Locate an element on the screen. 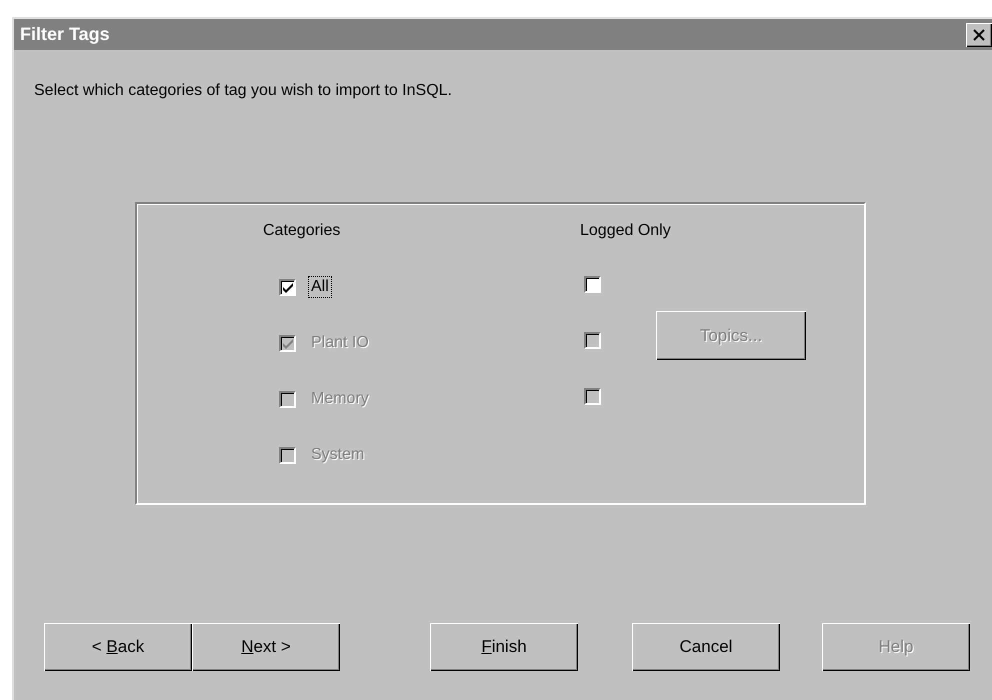 Image resolution: width=992 pixels, height=700 pixels. wizard-button: Next > is located at coordinates (266, 647).